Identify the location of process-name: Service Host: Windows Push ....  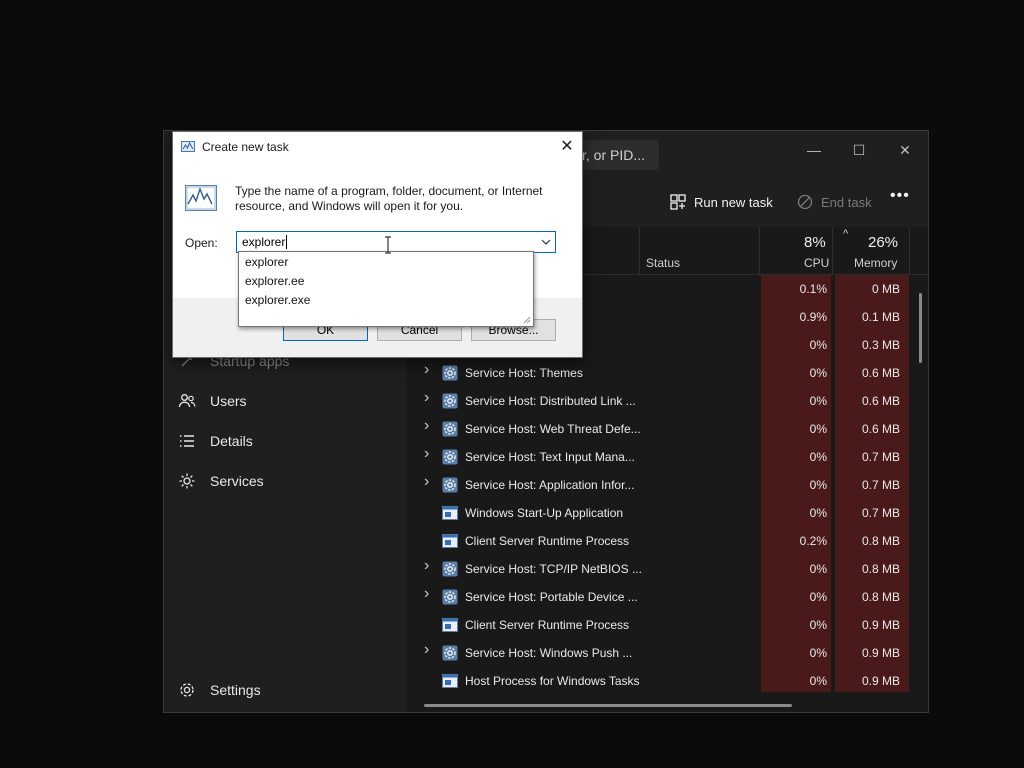
(549, 653).